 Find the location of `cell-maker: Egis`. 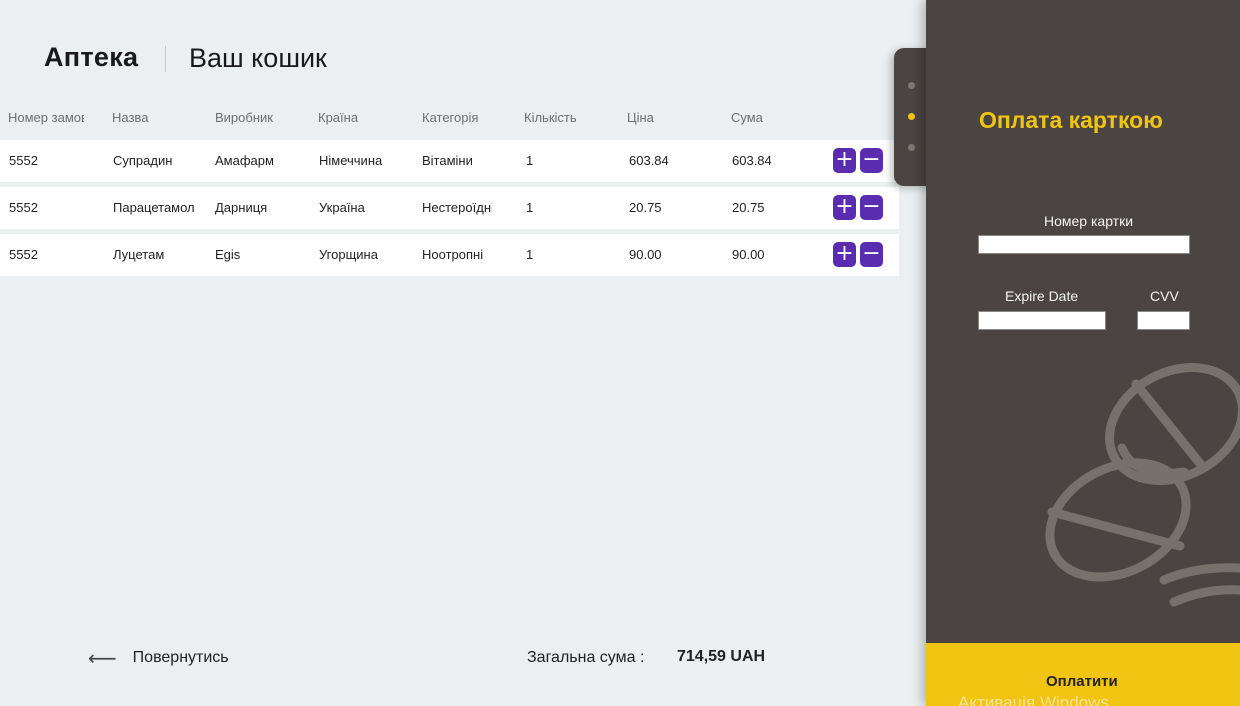

cell-maker: Egis is located at coordinates (228, 254).